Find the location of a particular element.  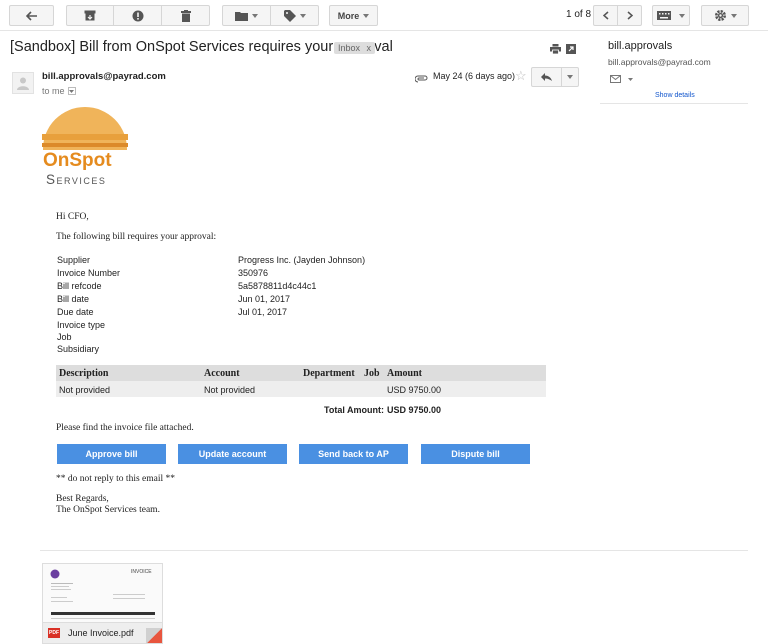

more-button: More is located at coordinates (353, 15).